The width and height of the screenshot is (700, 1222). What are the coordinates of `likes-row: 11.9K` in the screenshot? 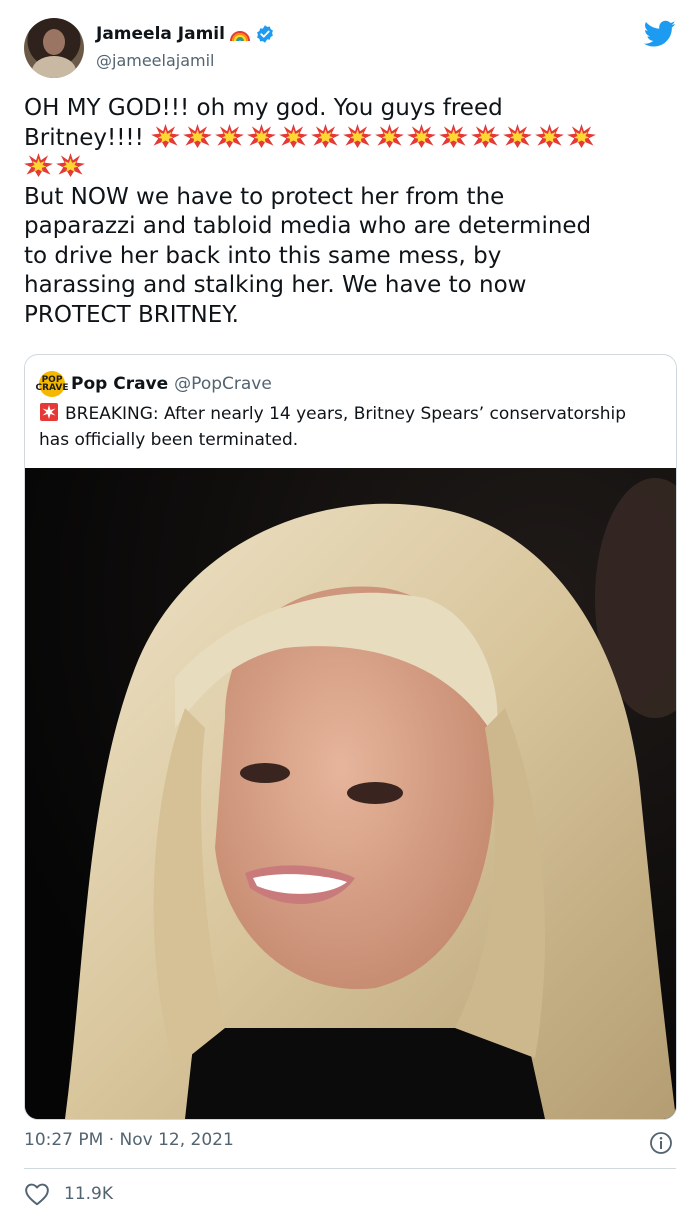 It's located at (68, 1194).